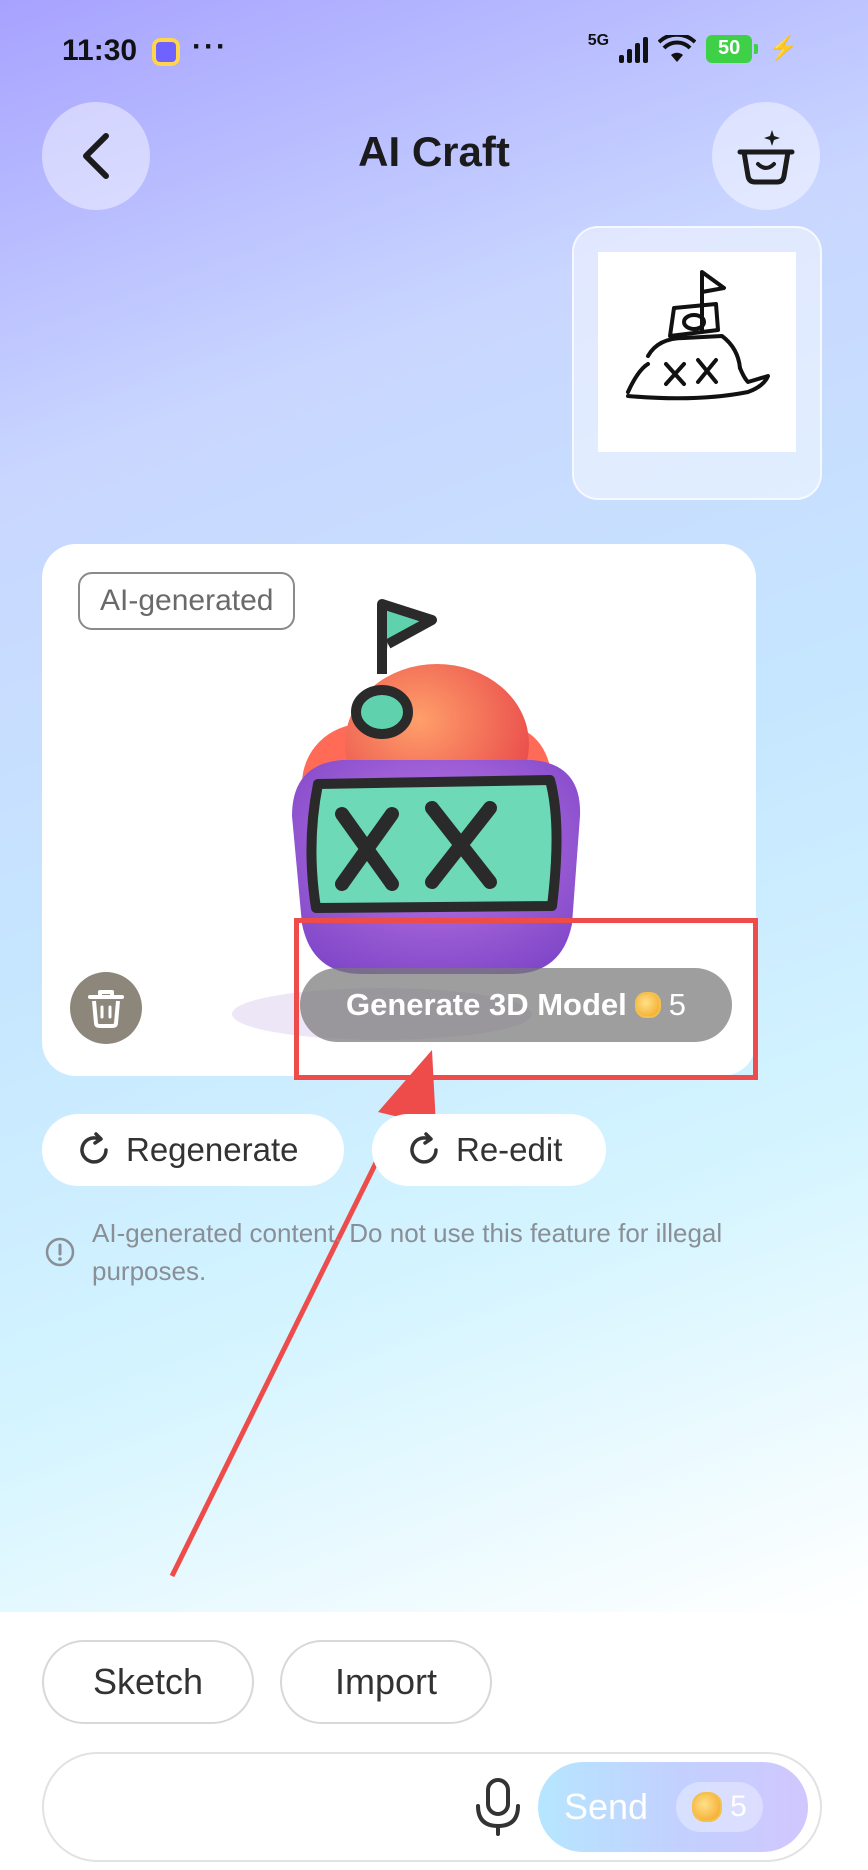 The width and height of the screenshot is (868, 1870). What do you see at coordinates (166, 52) in the screenshot?
I see `app-notification-icon` at bounding box center [166, 52].